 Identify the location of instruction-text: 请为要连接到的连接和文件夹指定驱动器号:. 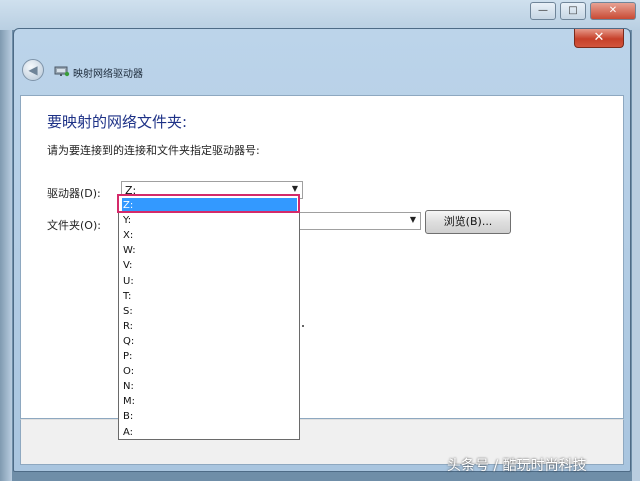
(153, 150).